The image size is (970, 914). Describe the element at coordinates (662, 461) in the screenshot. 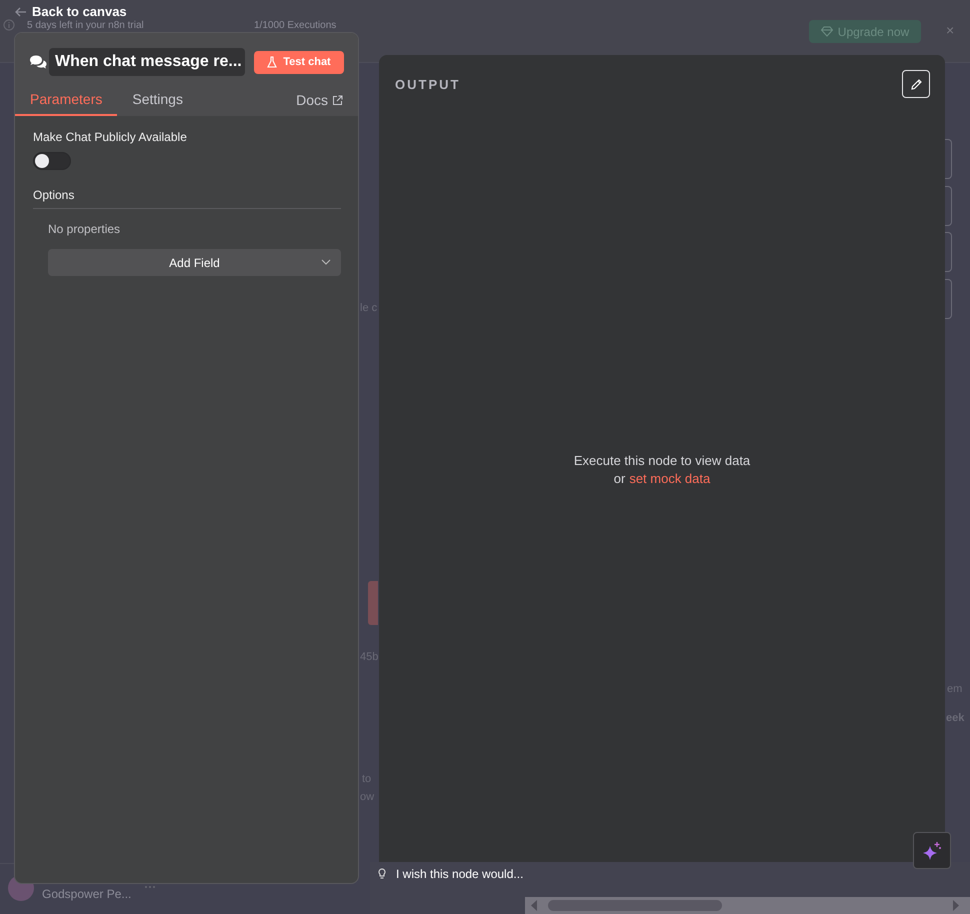

I see `empty-output-message: Execute this node to view data` at that location.